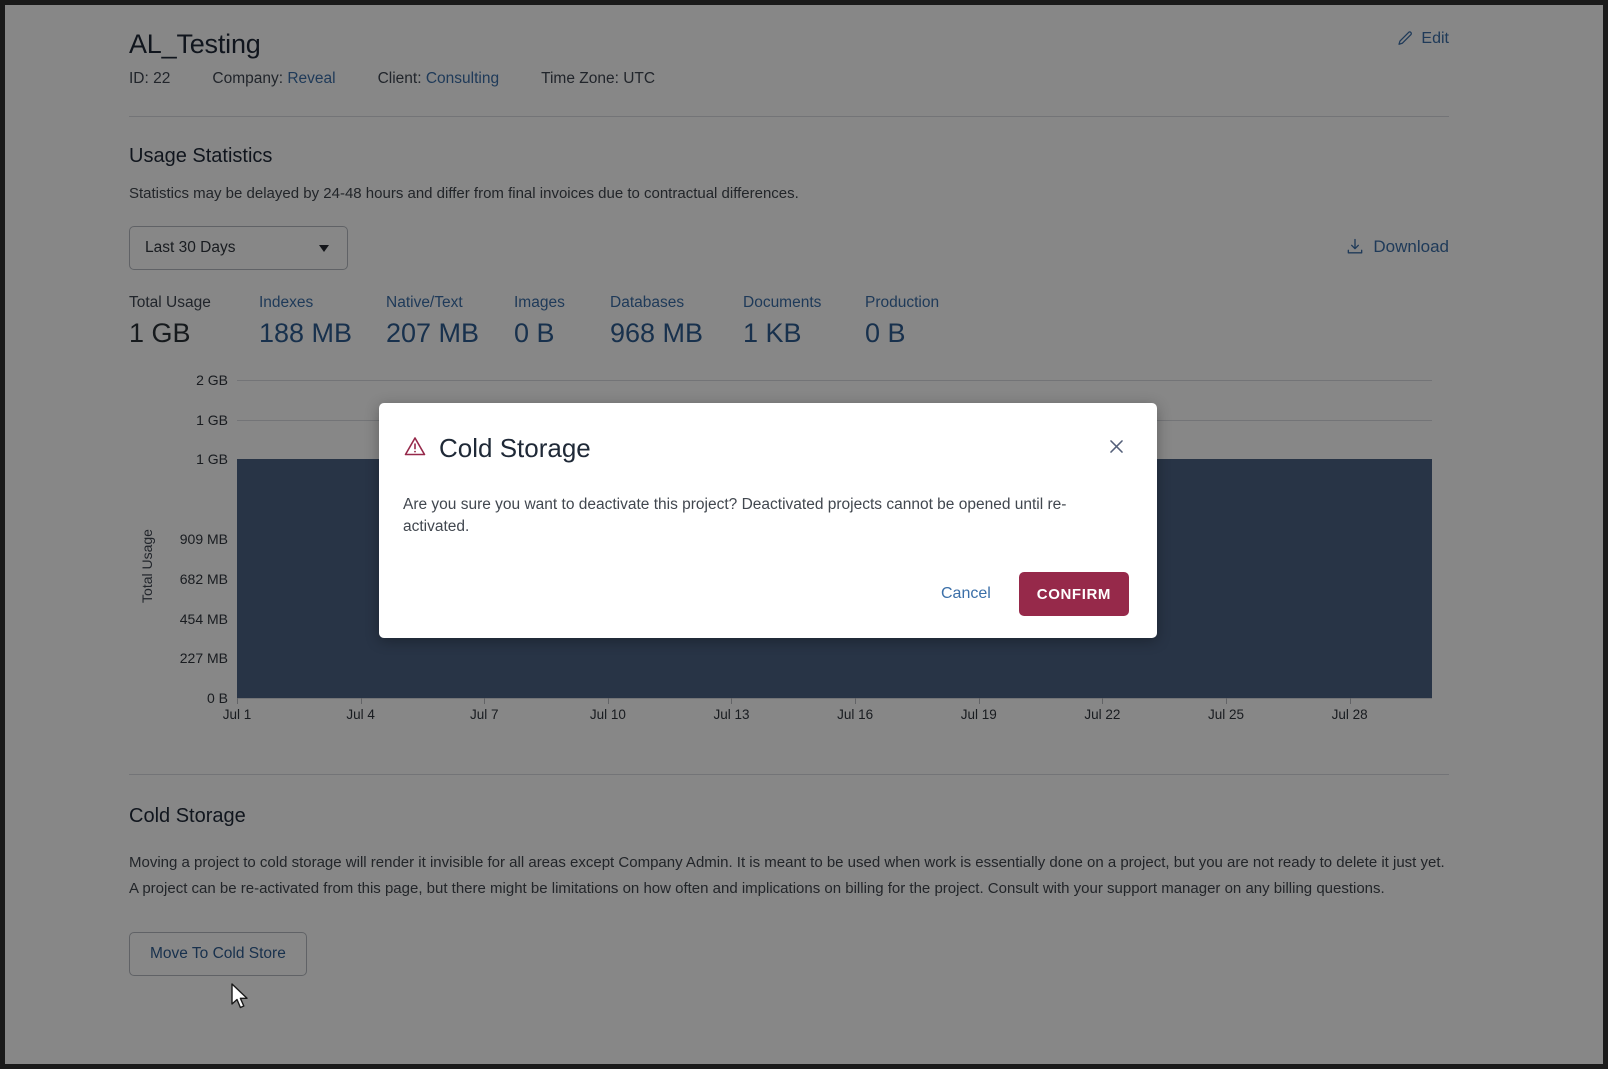  I want to click on dialog-header: Cold Storage, so click(766, 448).